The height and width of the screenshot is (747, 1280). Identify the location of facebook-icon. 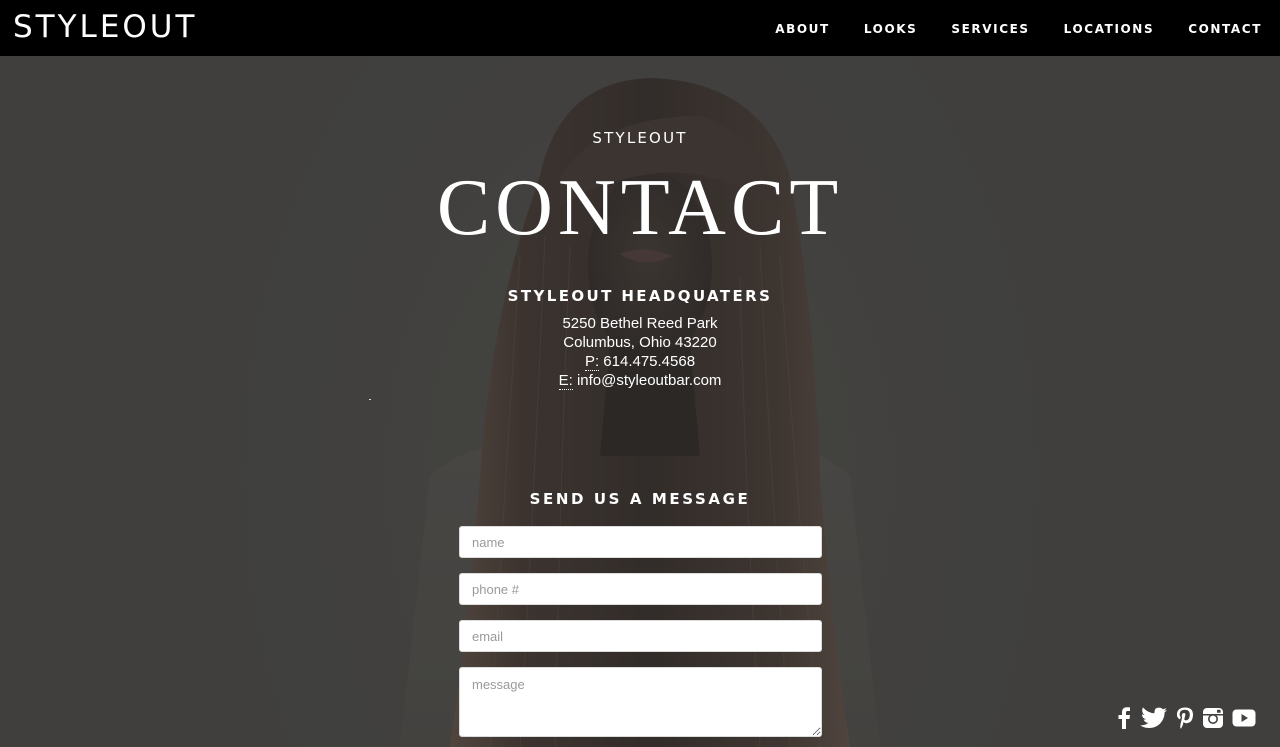
(1124, 720).